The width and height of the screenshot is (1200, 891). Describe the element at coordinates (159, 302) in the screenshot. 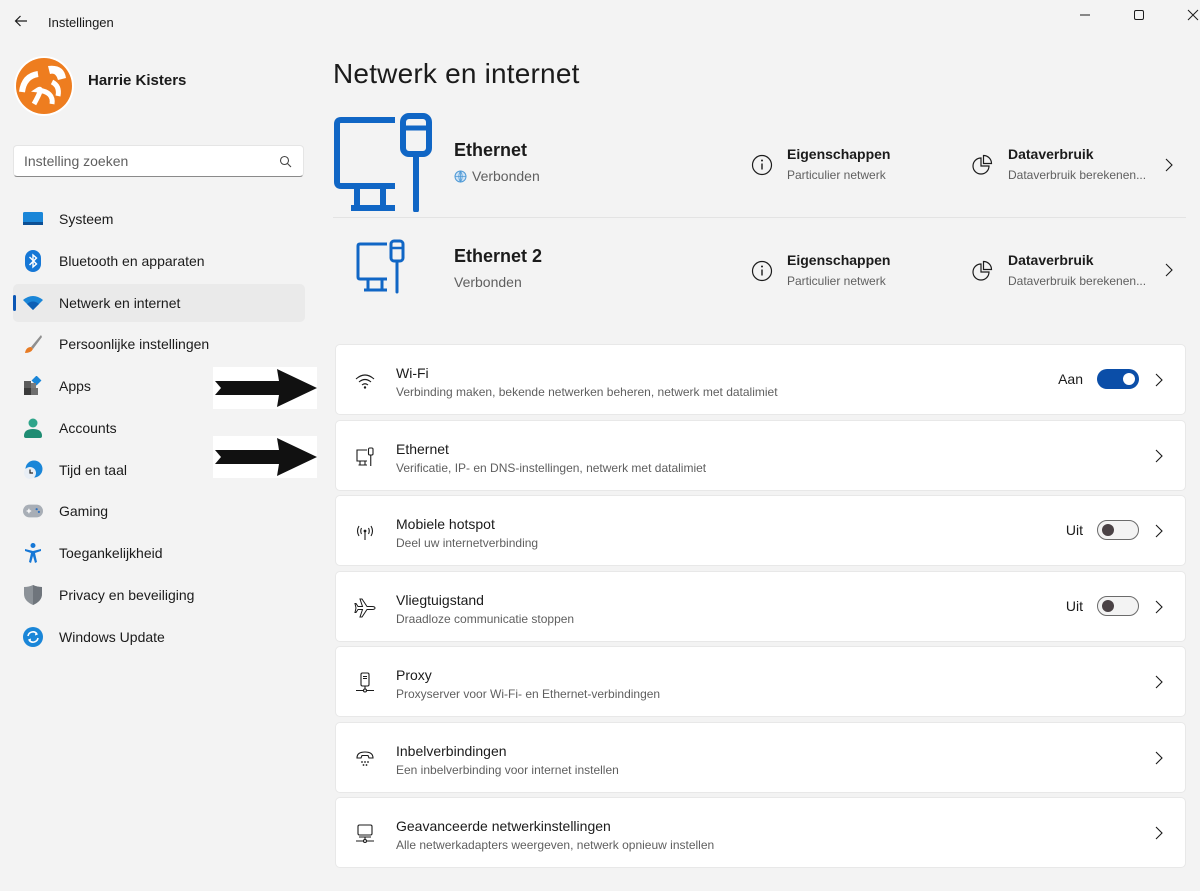

I see `sidebar-item-netwerk: Netwerk en internet` at that location.